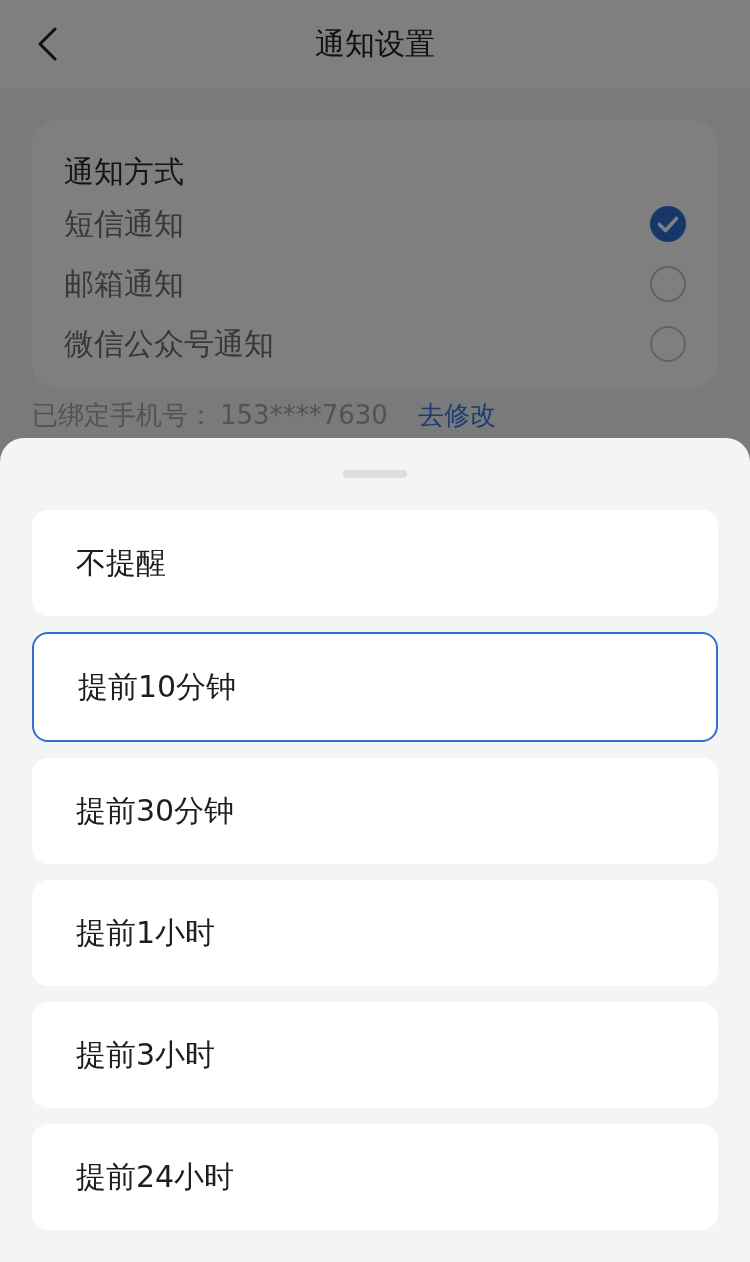 The image size is (750, 1262). Describe the element at coordinates (375, 811) in the screenshot. I see `reminder-option: 提前30分钟` at that location.